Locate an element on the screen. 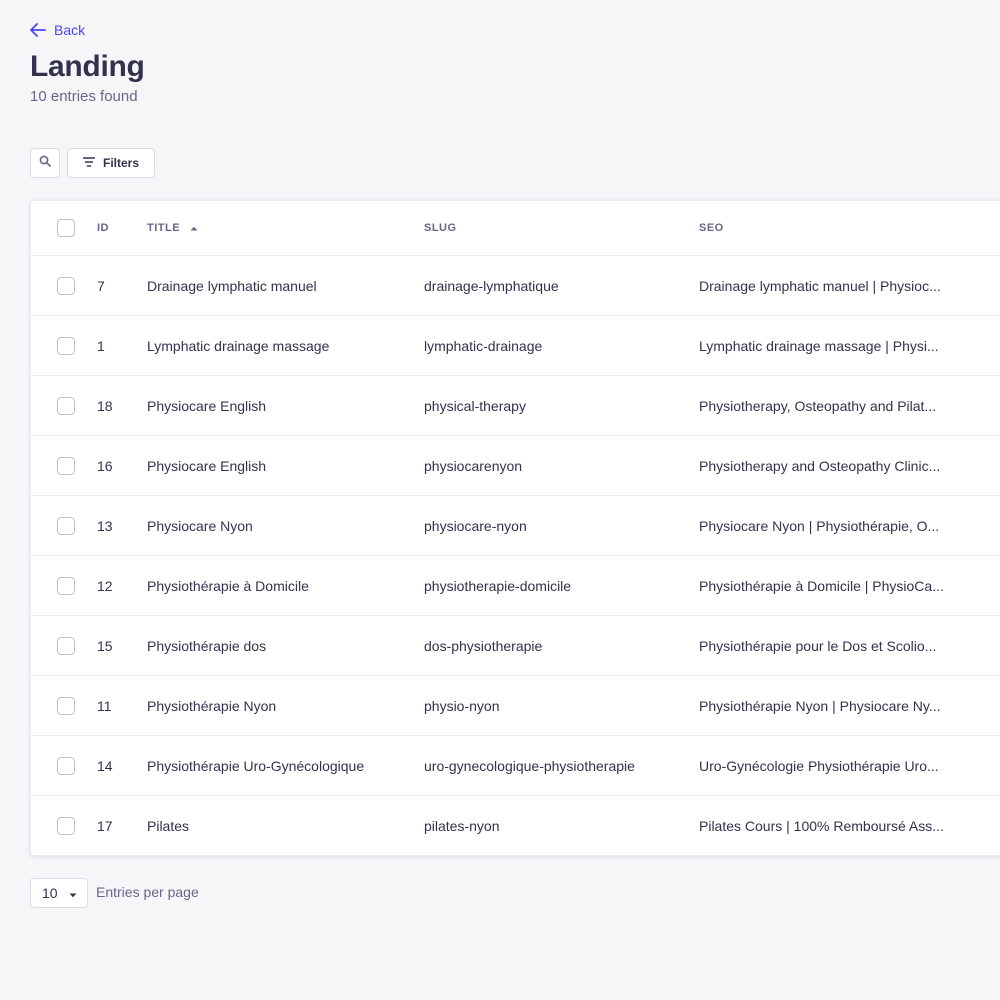 The width and height of the screenshot is (1000, 1000). cell-id: 11 is located at coordinates (104, 705).